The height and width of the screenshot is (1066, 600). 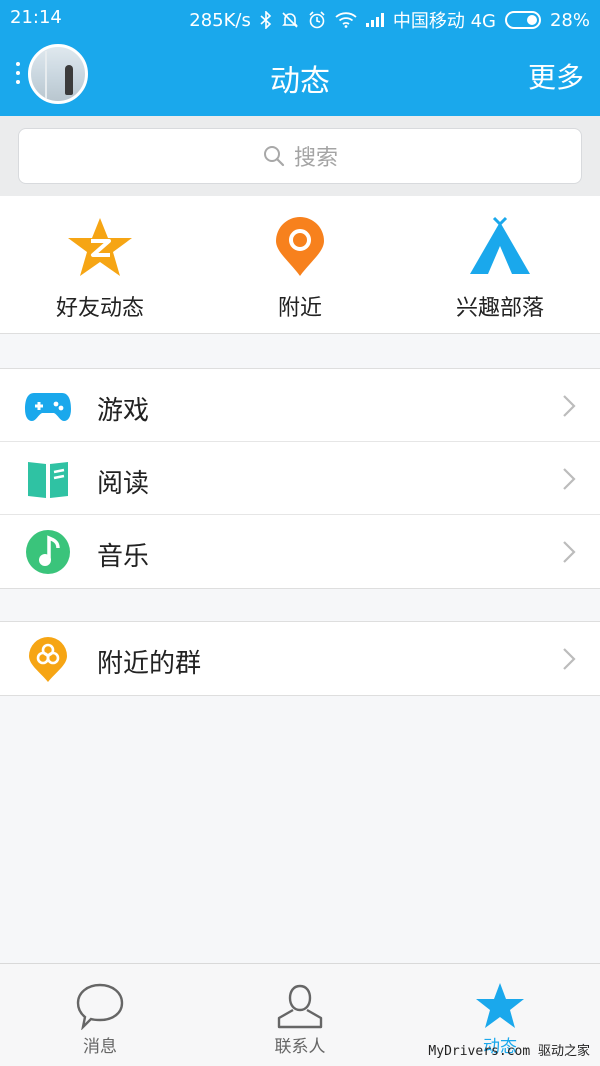 What do you see at coordinates (100, 1006) in the screenshot?
I see `chat-bubble-icon` at bounding box center [100, 1006].